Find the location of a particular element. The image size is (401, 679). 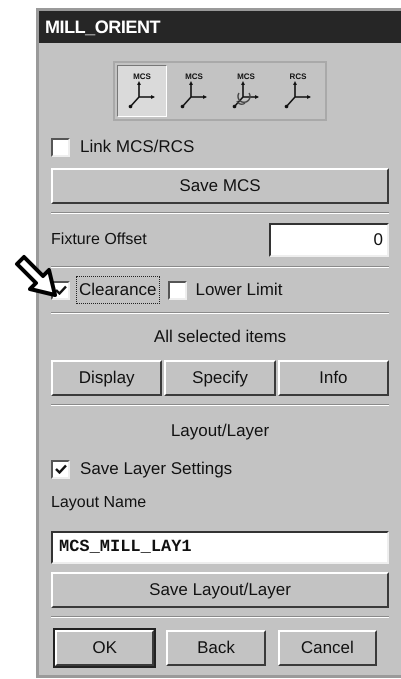

checkbox-label: Clearance is located at coordinates (118, 290).